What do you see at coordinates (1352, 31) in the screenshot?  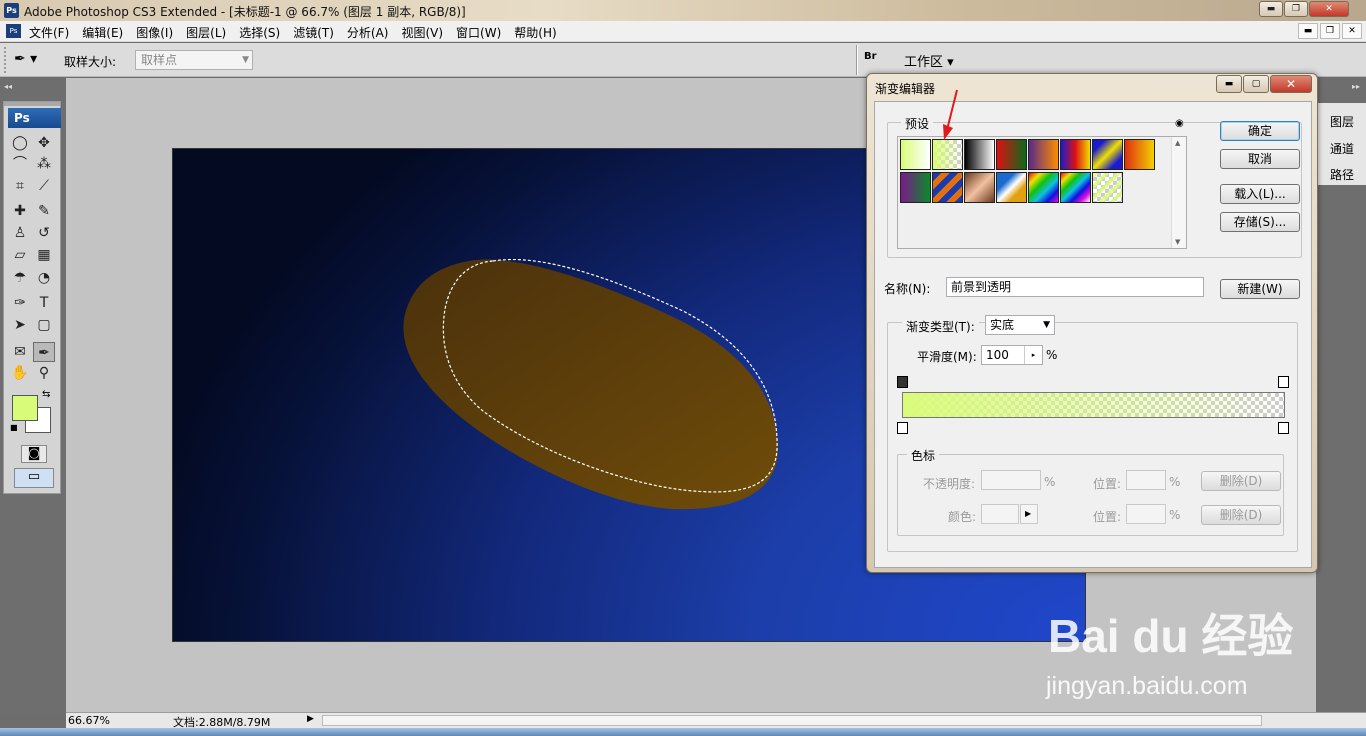 I see `doc-close-button: ✕` at bounding box center [1352, 31].